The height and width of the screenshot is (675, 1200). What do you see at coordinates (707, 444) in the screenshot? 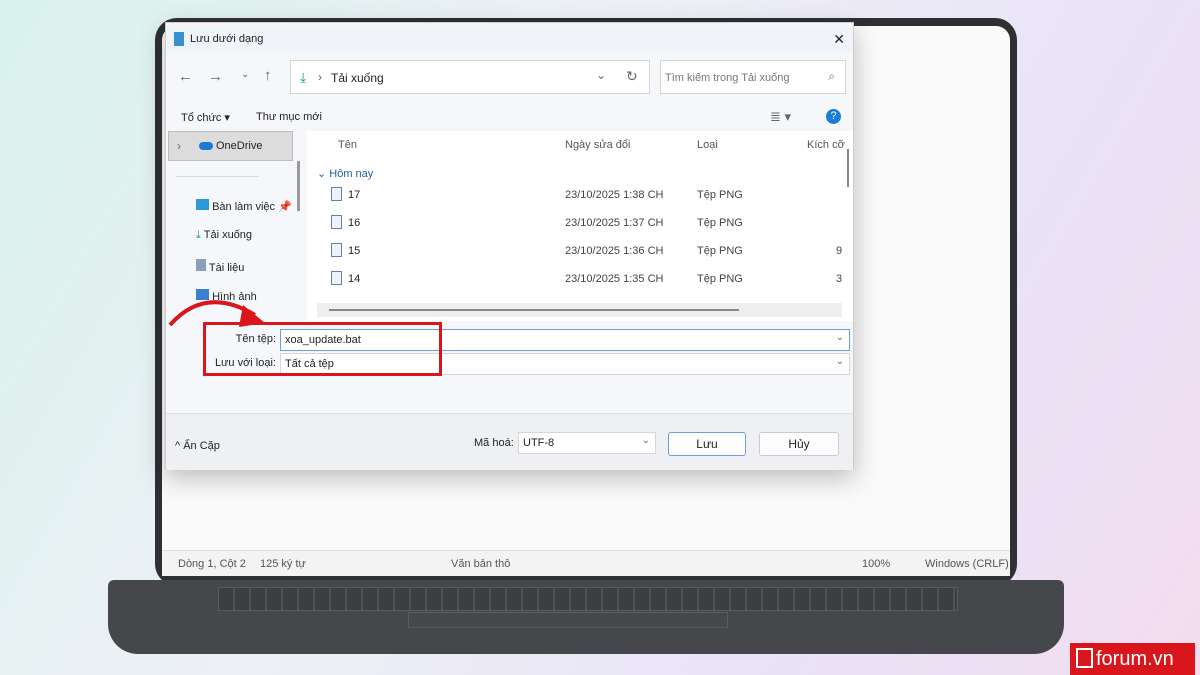
I see `save-button: Lưu` at bounding box center [707, 444].